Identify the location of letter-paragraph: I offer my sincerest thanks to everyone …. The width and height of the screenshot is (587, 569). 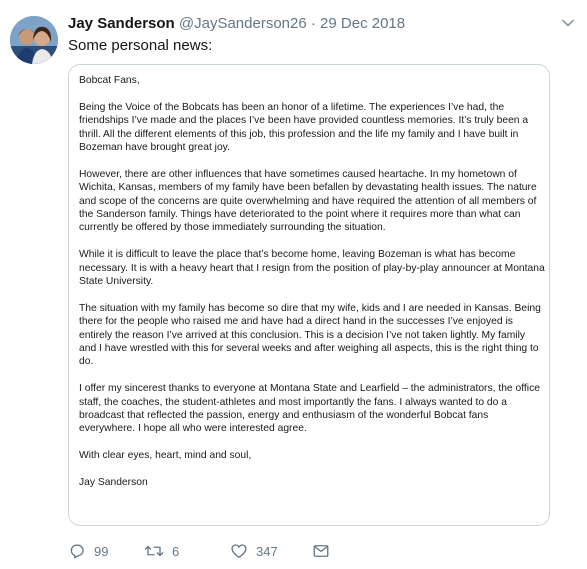
(309, 409).